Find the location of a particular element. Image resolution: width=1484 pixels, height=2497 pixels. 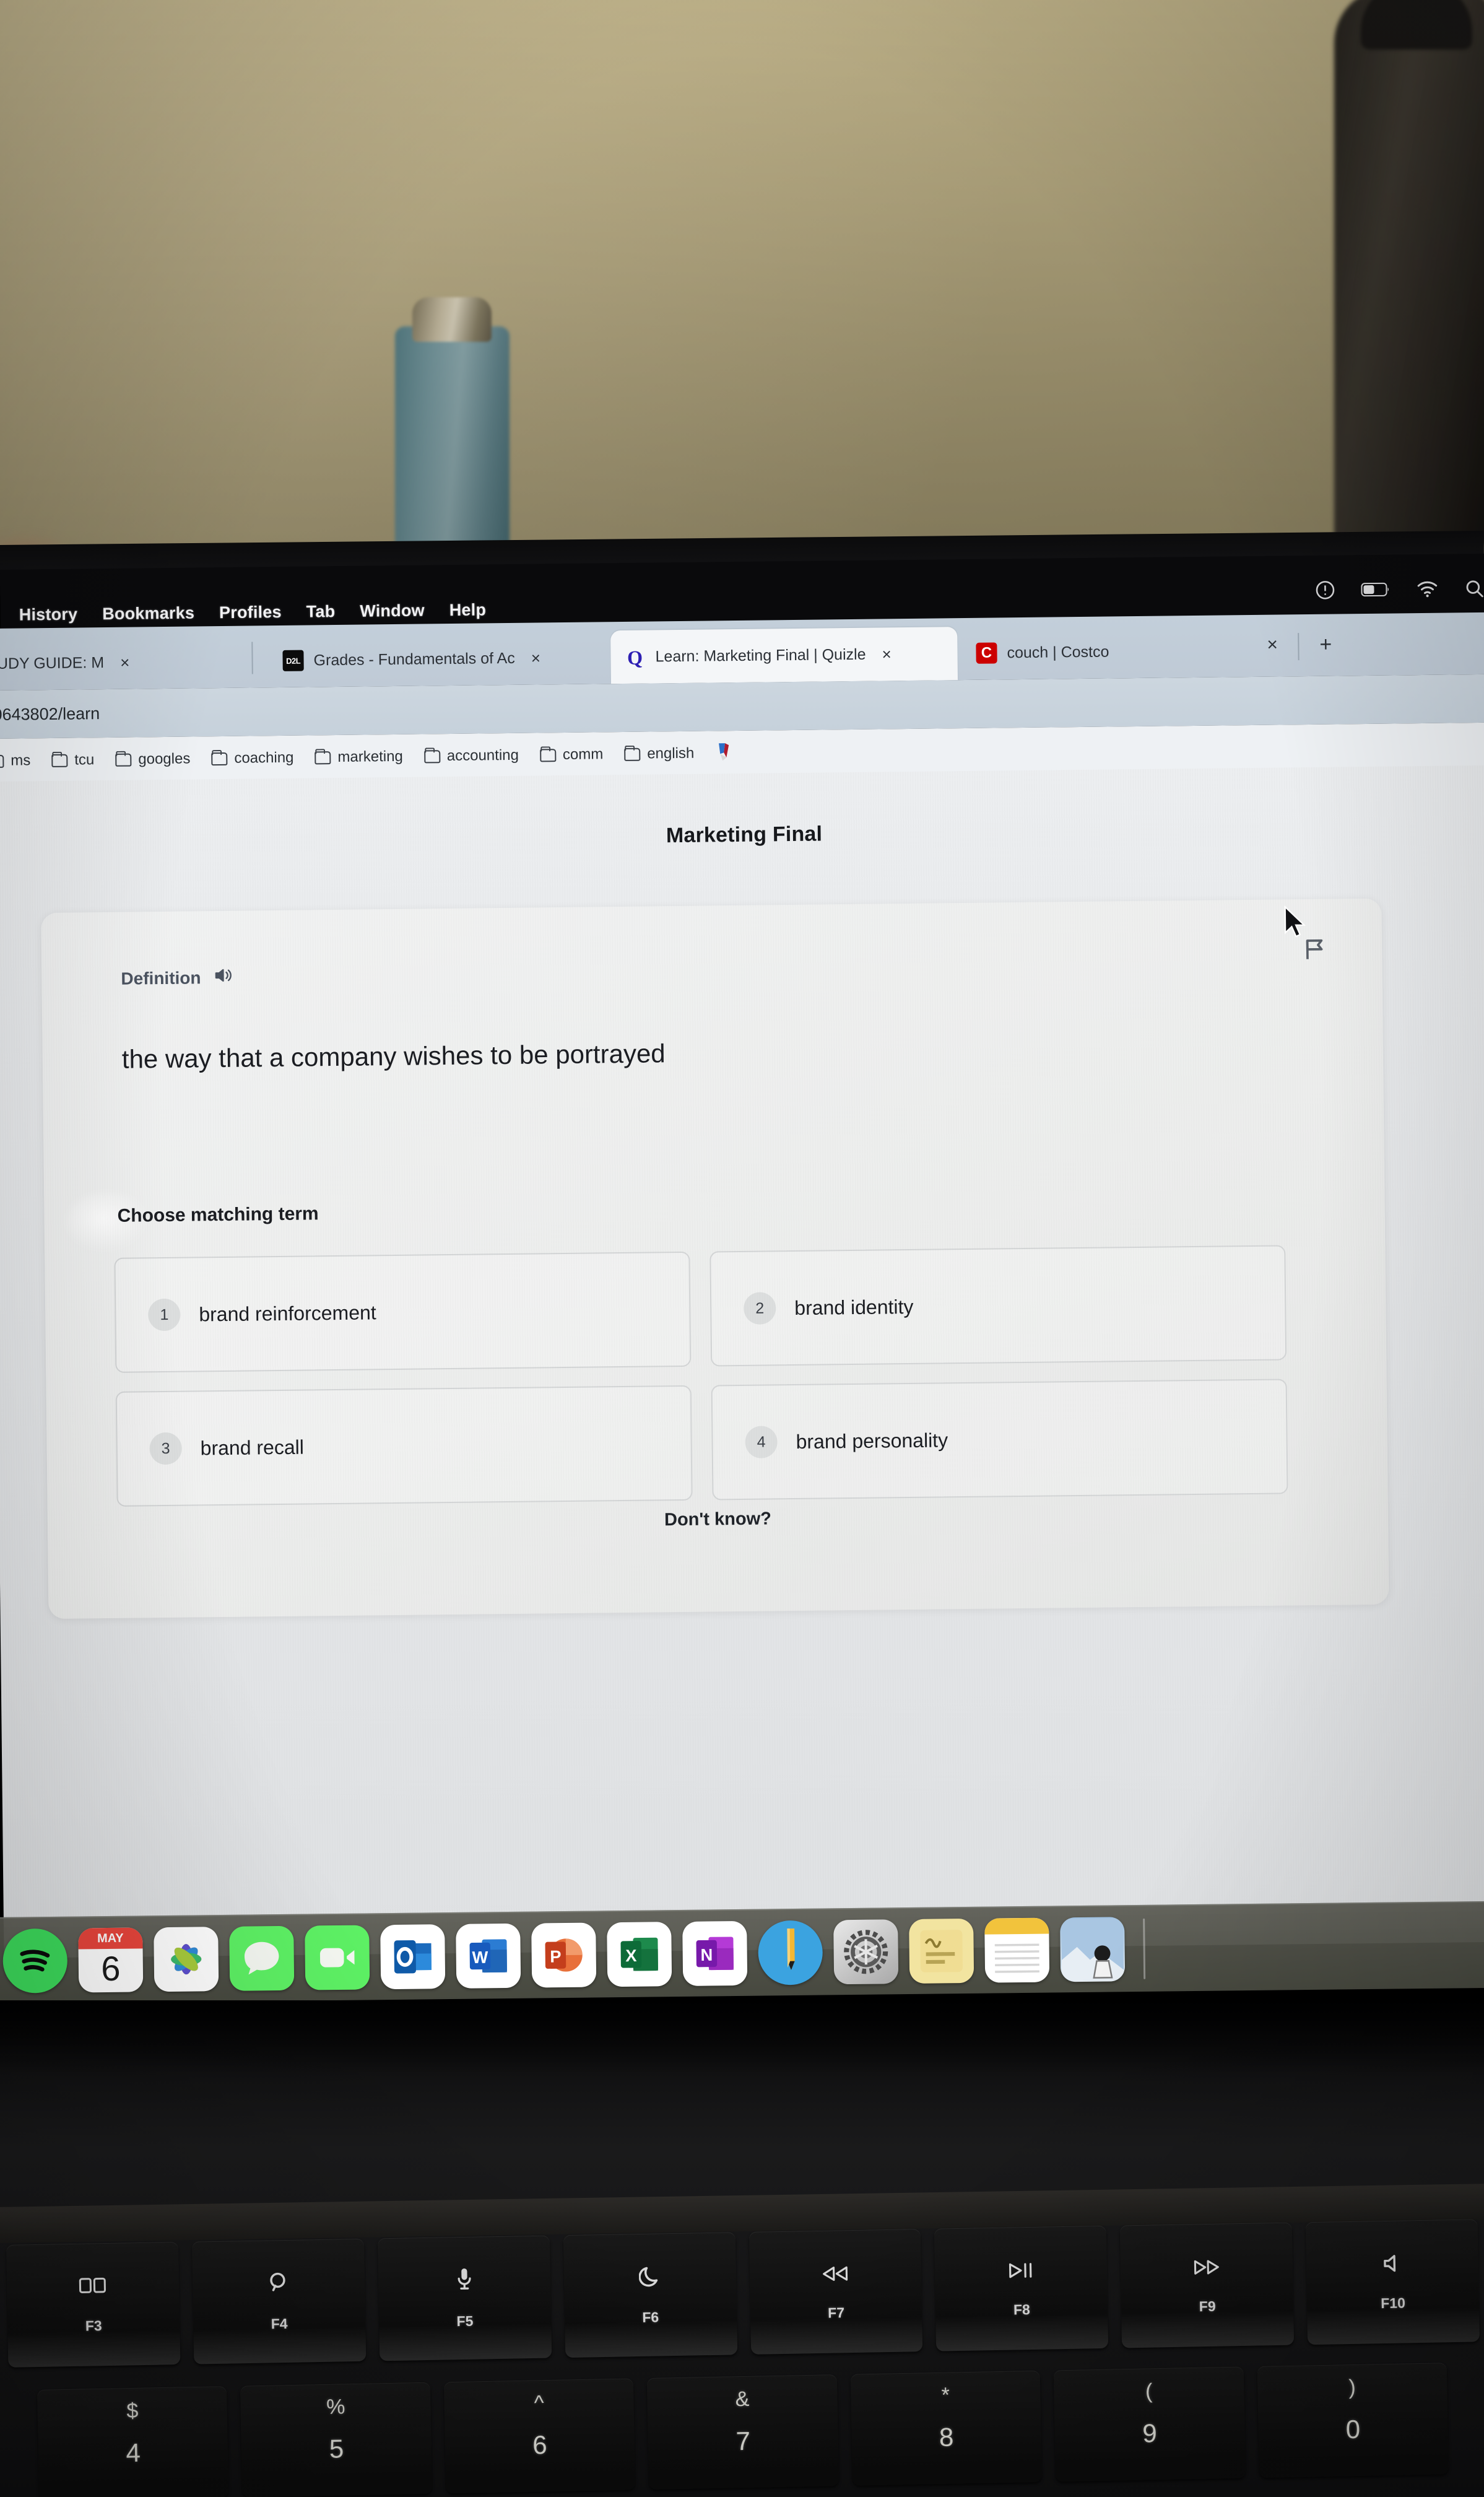

browser-tab-title: couch | Costco is located at coordinates (1058, 651).